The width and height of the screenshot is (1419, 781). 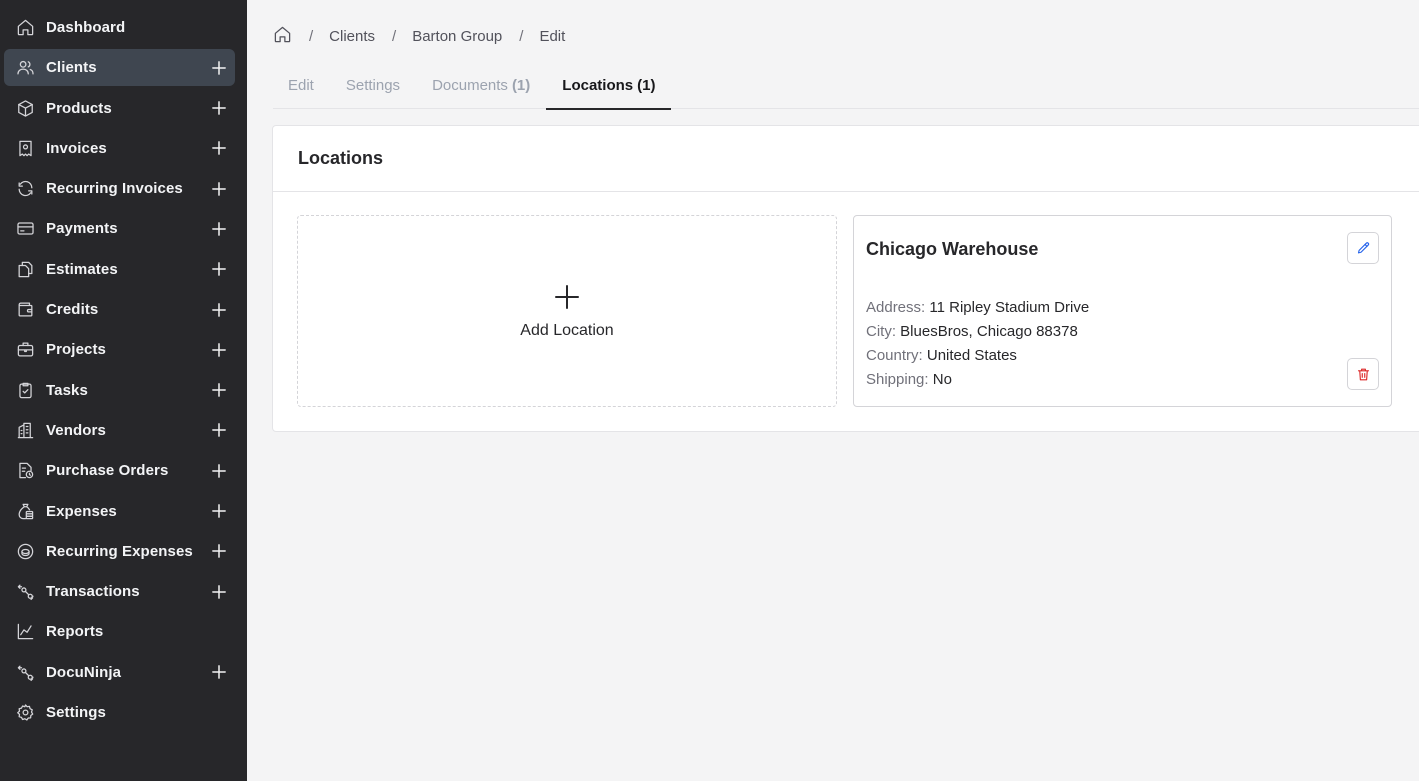 I want to click on sidebar-item-label: DocuNinja, so click(x=84, y=672).